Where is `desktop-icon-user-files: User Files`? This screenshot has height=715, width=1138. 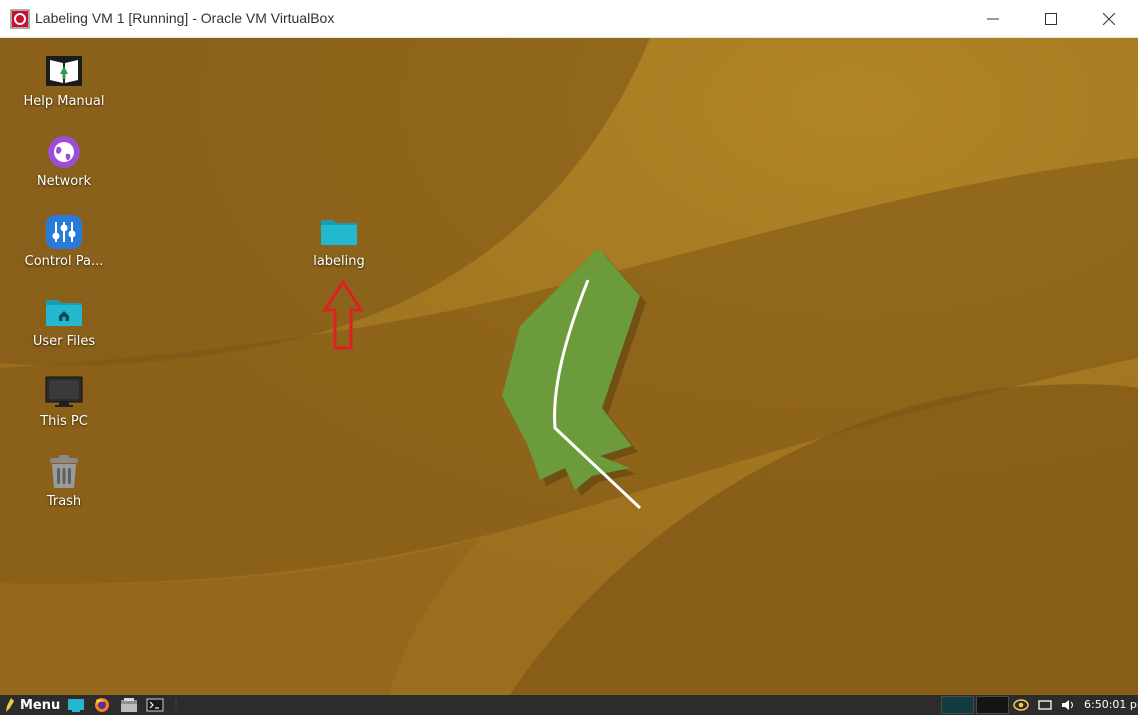
desktop-icon-user-files: User Files is located at coordinates (64, 321).